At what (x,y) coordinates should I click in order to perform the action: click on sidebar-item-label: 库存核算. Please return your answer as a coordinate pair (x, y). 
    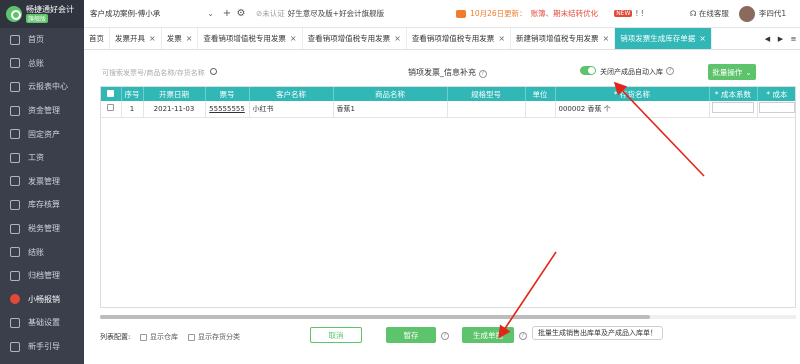
    Looking at the image, I should click on (44, 205).